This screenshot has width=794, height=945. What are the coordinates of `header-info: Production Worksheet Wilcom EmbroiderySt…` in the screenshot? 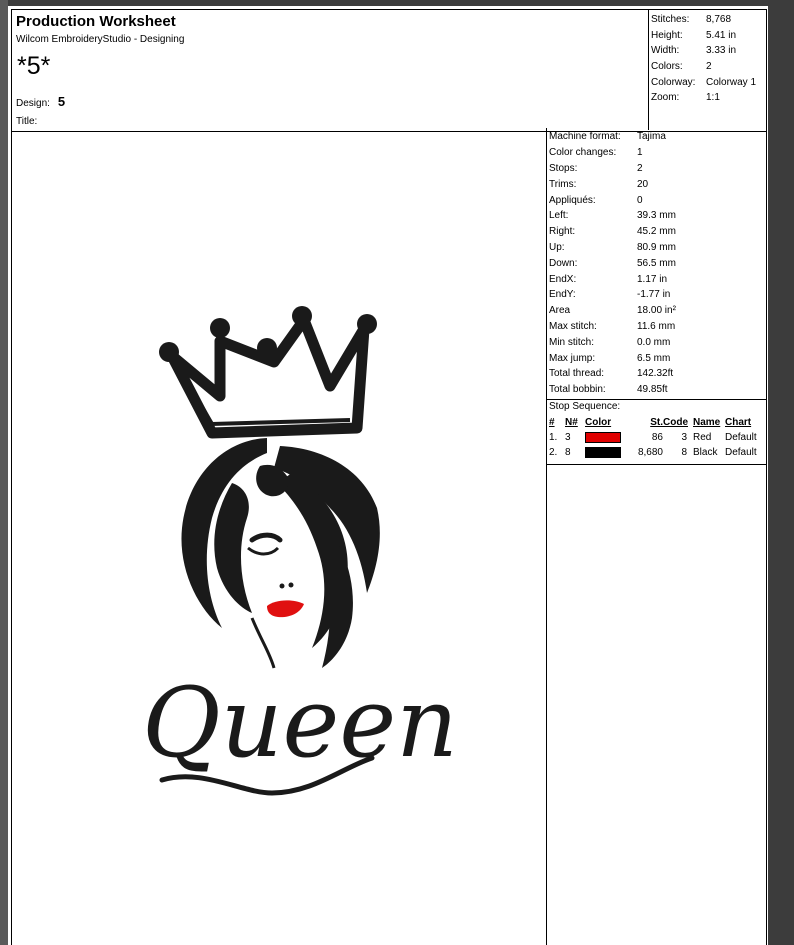 It's located at (330, 70).